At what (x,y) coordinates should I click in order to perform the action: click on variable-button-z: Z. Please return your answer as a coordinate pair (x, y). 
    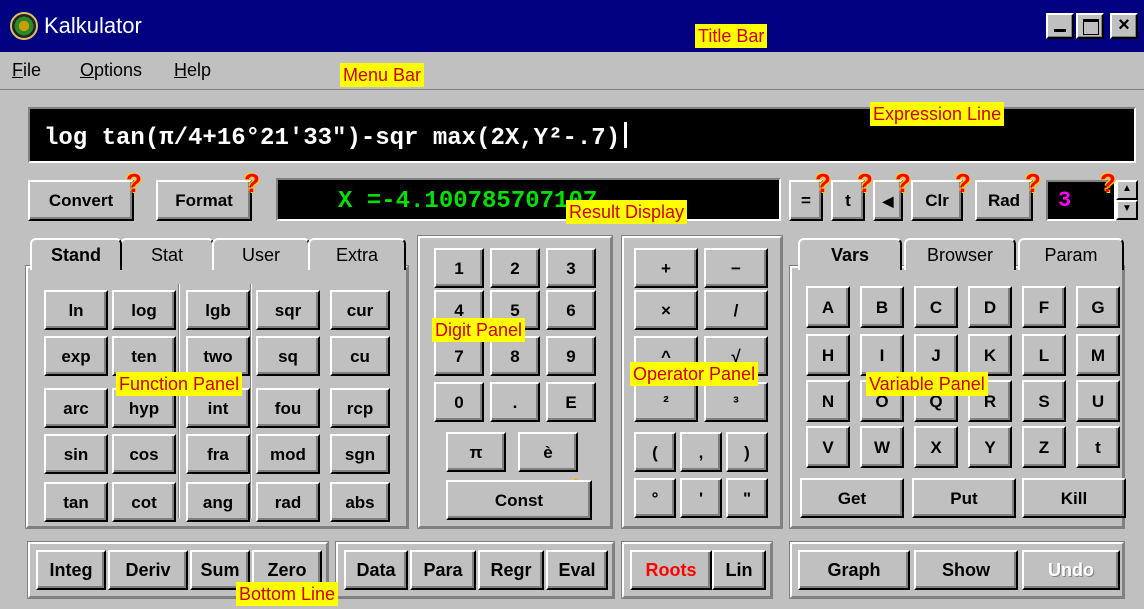
    Looking at the image, I should click on (1044, 447).